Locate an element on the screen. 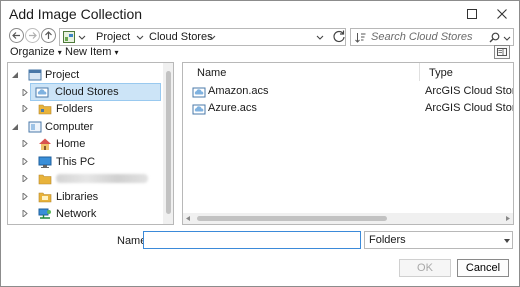  search-box is located at coordinates (432, 37).